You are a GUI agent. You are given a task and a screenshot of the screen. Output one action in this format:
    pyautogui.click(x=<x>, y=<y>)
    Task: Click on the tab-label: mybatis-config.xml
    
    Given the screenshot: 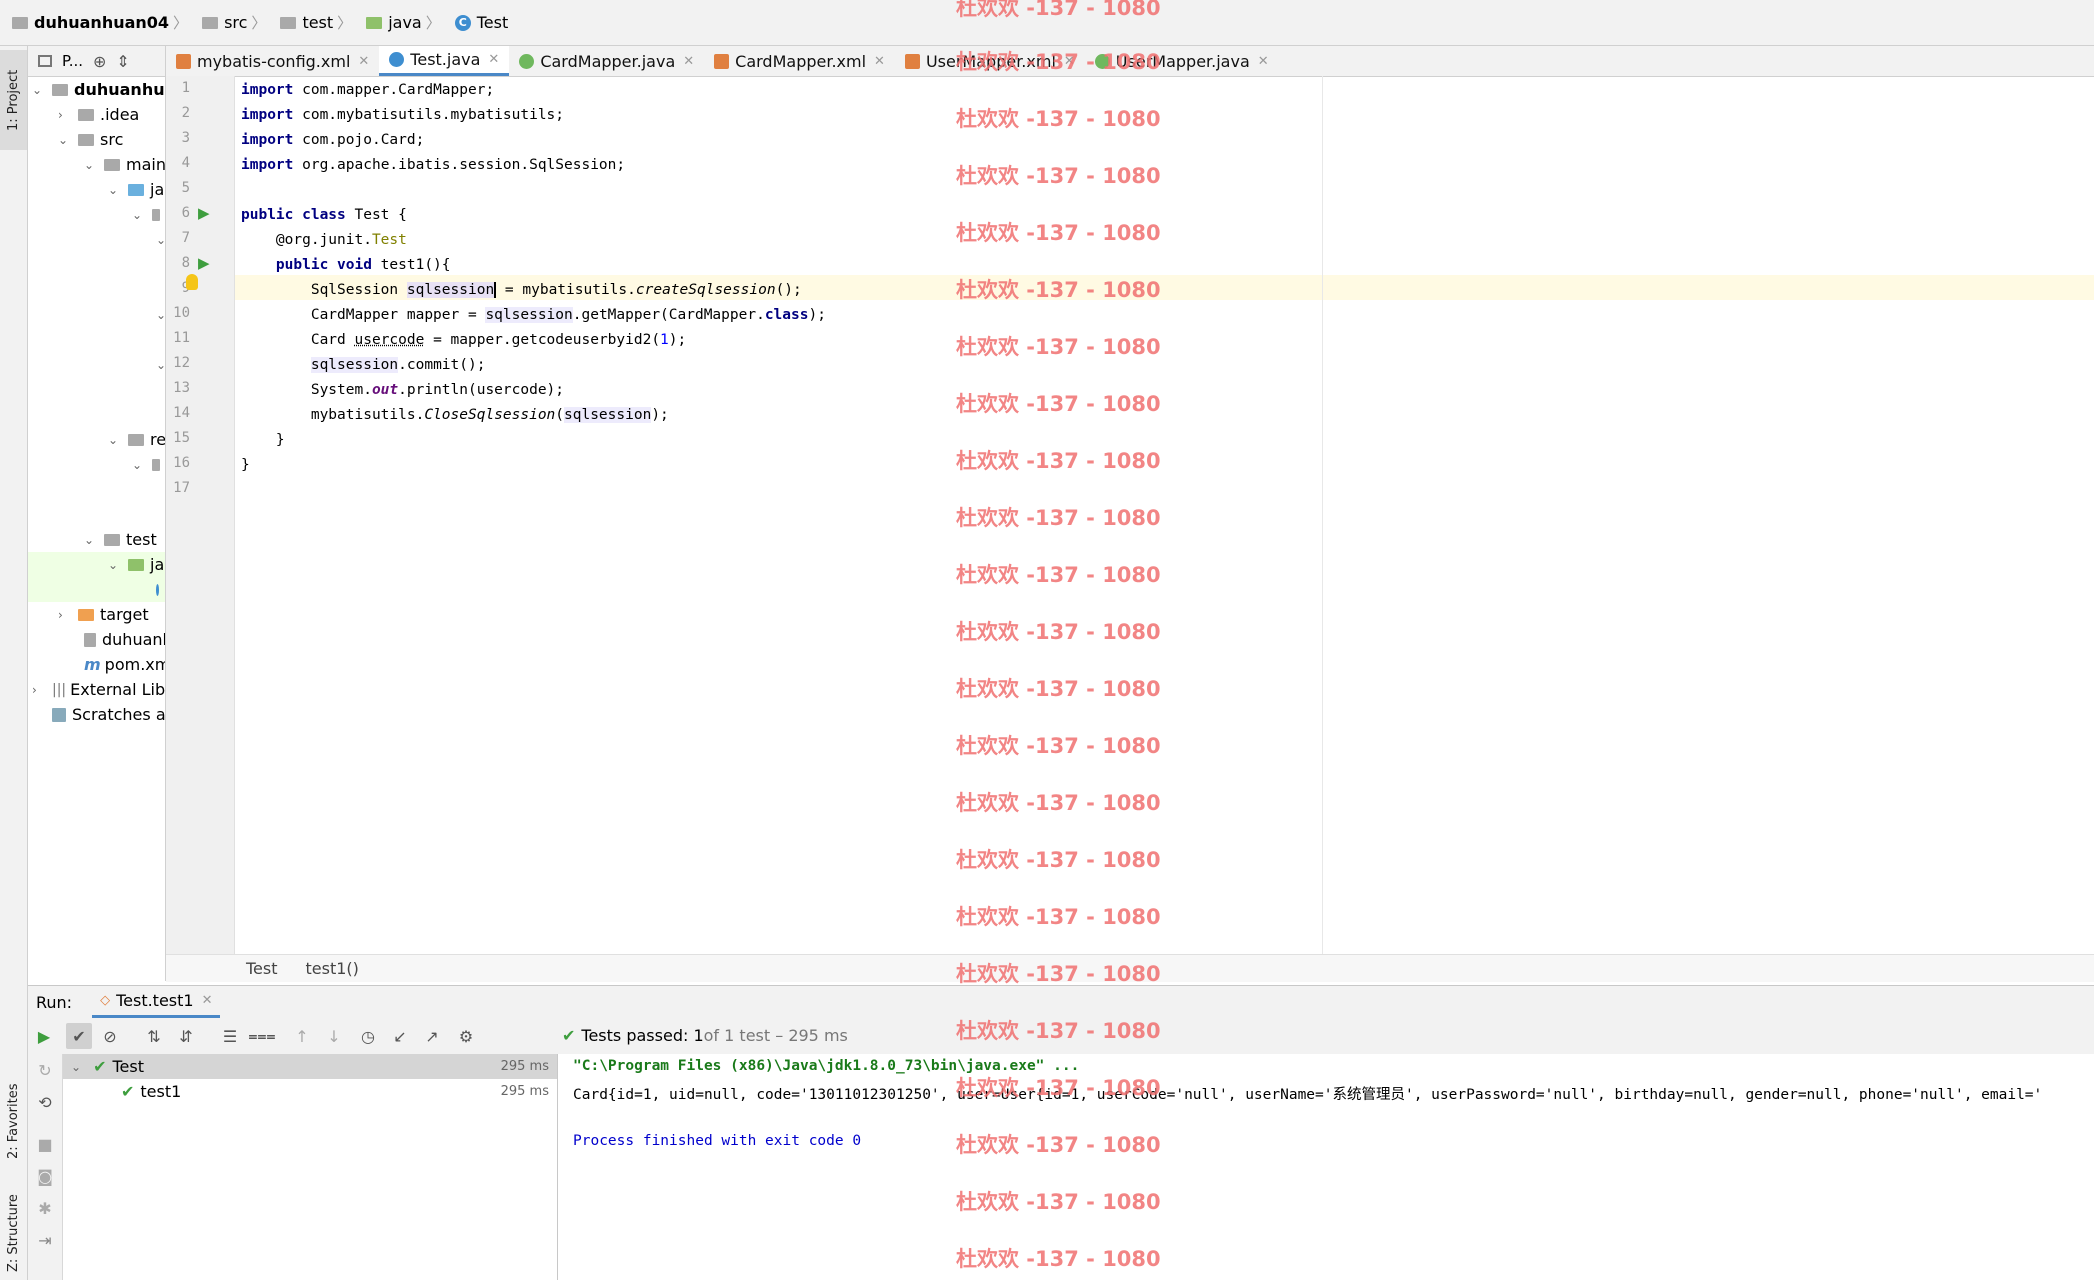 What is the action you would take?
    pyautogui.click(x=274, y=61)
    